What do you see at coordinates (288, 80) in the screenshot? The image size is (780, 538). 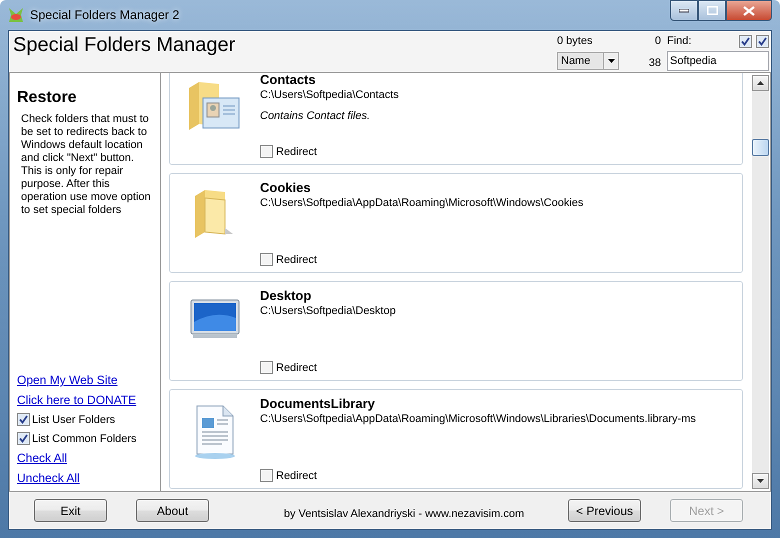 I see `folder-name: Contacts` at bounding box center [288, 80].